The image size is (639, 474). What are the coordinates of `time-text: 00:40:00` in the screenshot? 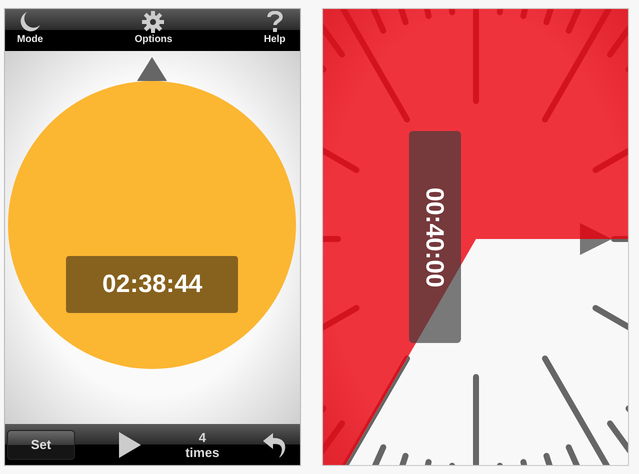 It's located at (435, 237).